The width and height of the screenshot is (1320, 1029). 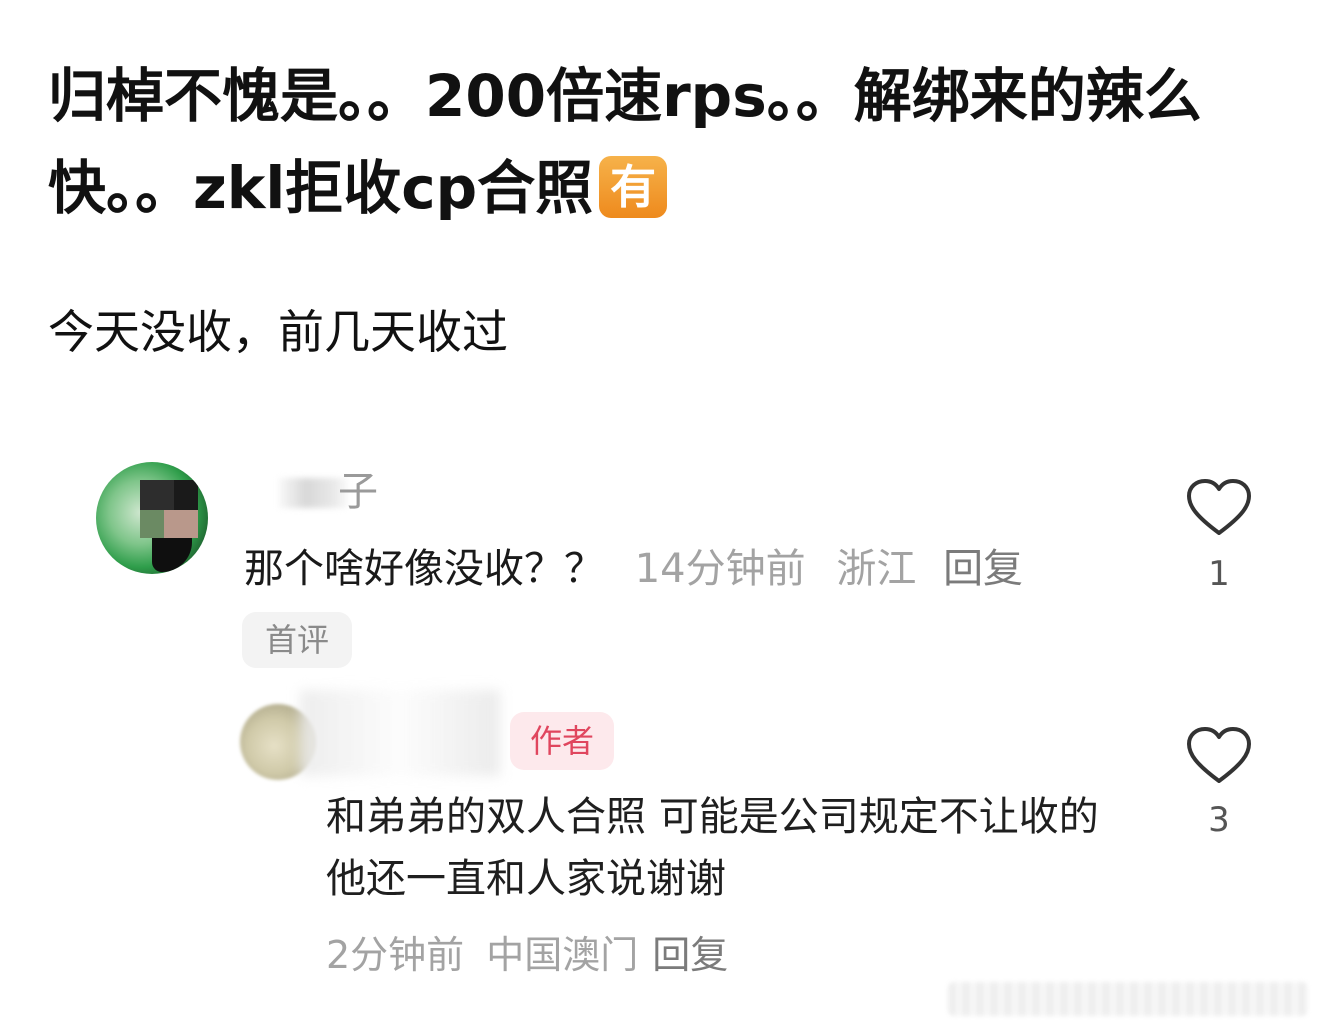 I want to click on comment-time: 14分钟前, so click(x=720, y=569).